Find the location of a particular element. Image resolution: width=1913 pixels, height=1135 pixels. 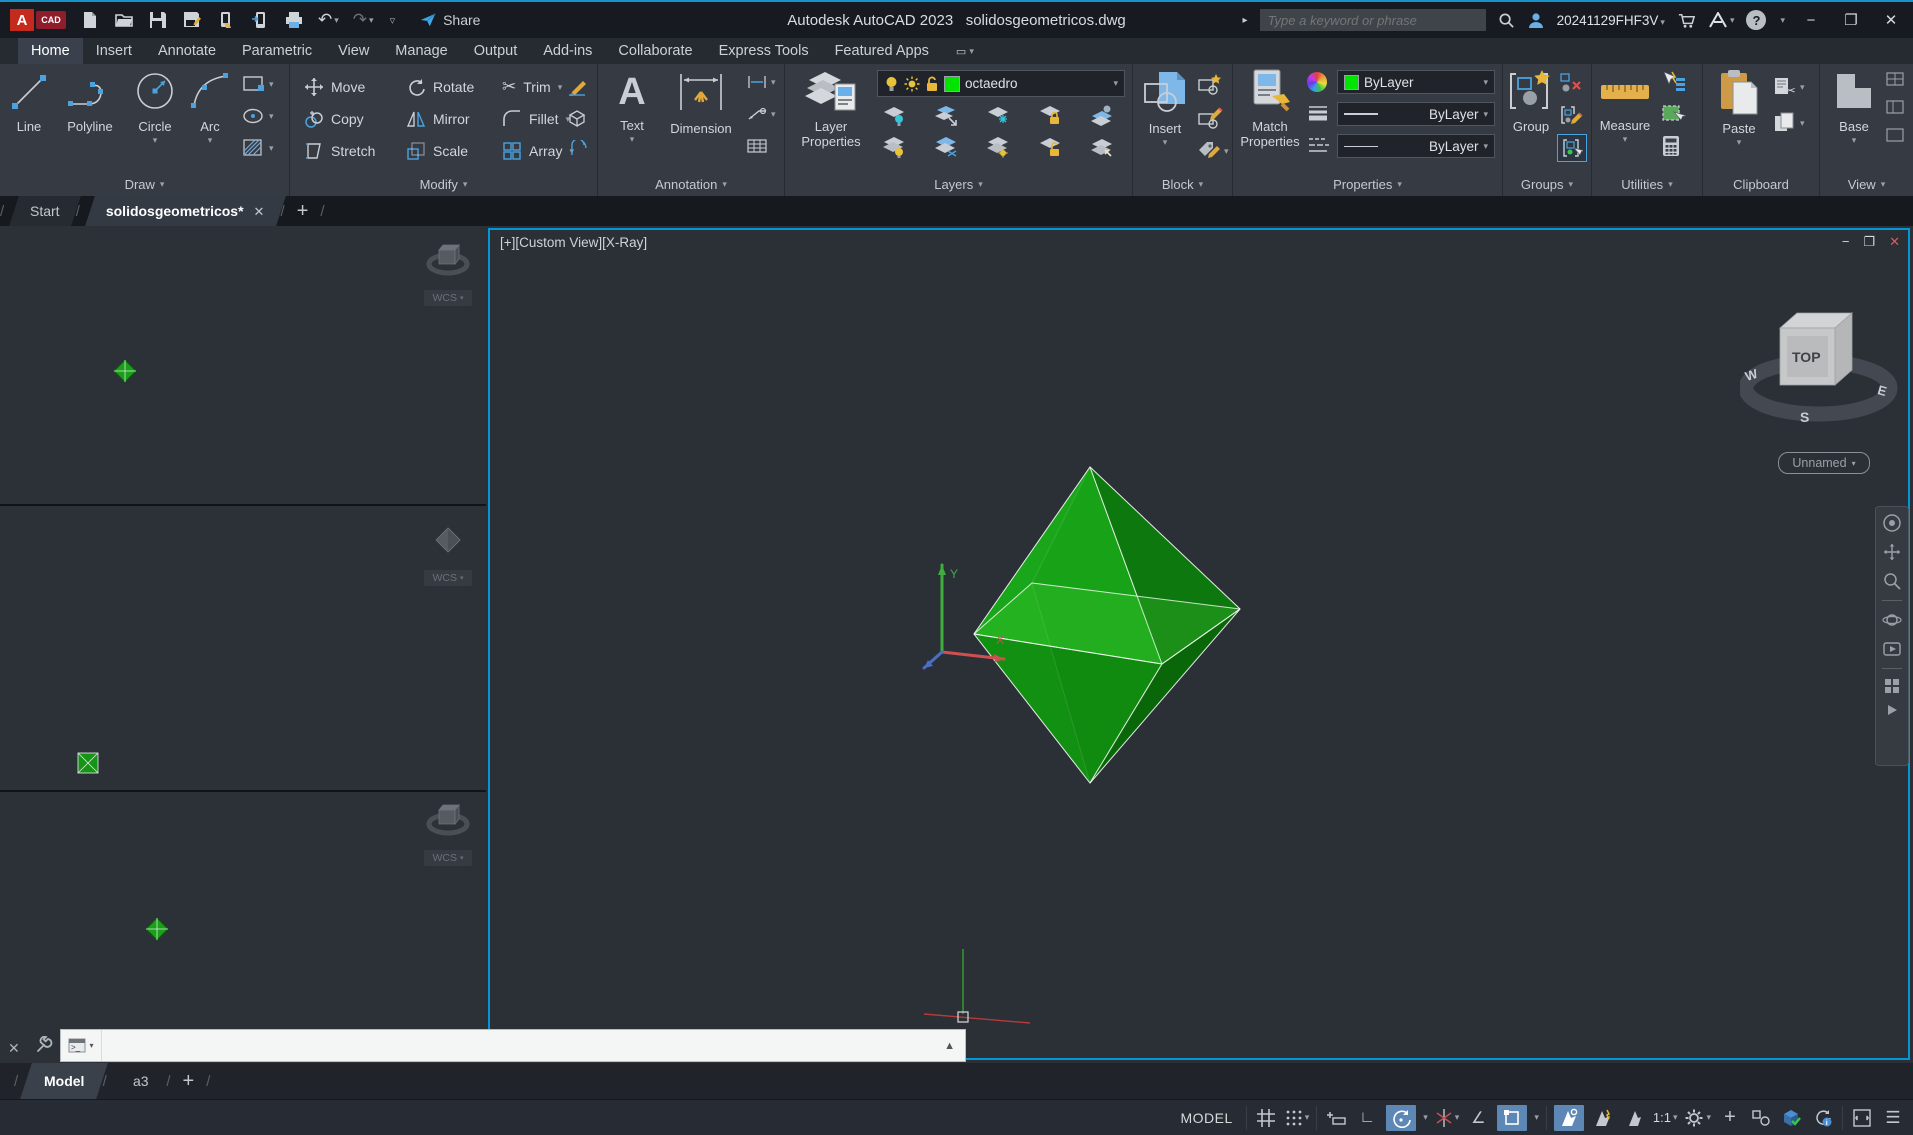

octahedron-mini-side-view is located at coordinates (157, 929).